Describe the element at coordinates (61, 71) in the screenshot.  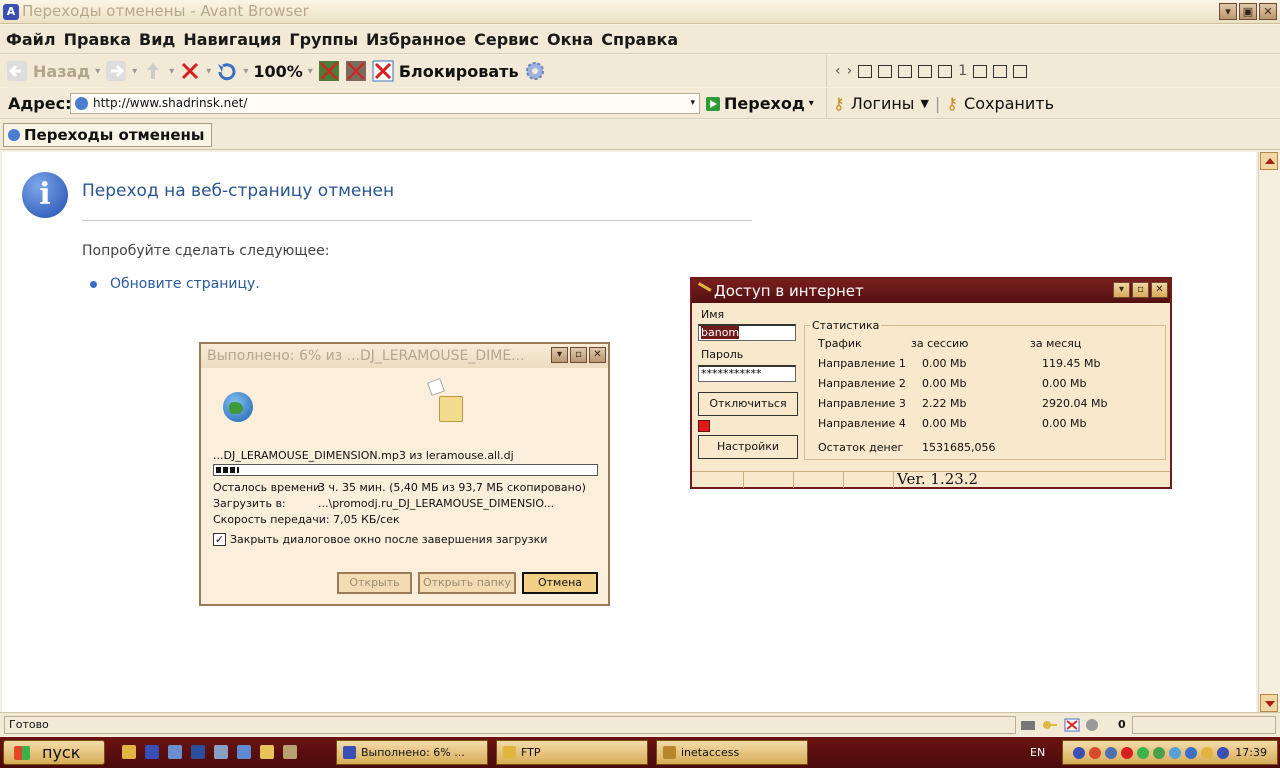
I see `back-button: Назад` at that location.